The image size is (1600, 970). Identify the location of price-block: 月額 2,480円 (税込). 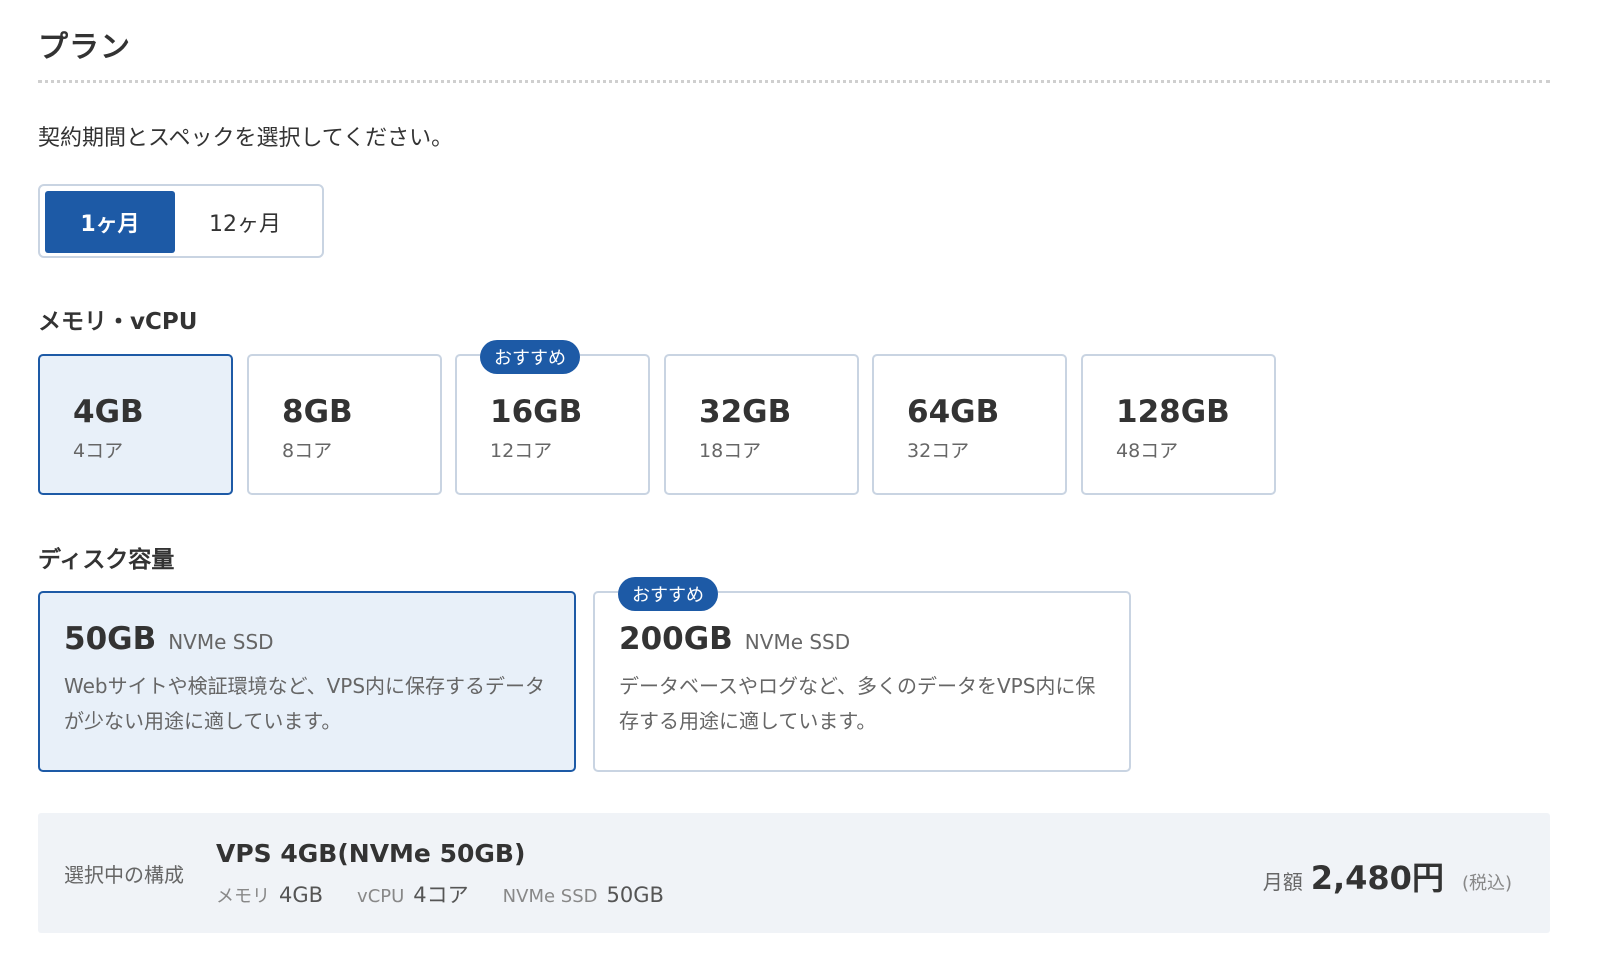
(1387, 876).